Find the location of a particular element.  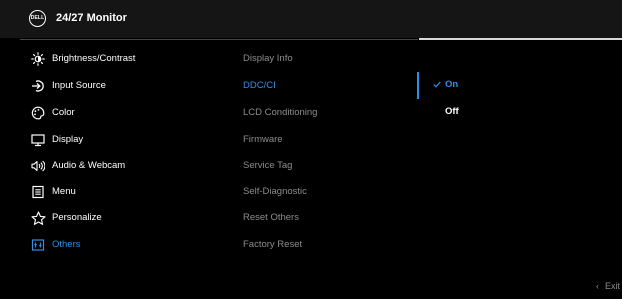

submenu-item-ddc-ci: DDC/CI is located at coordinates (259, 86).